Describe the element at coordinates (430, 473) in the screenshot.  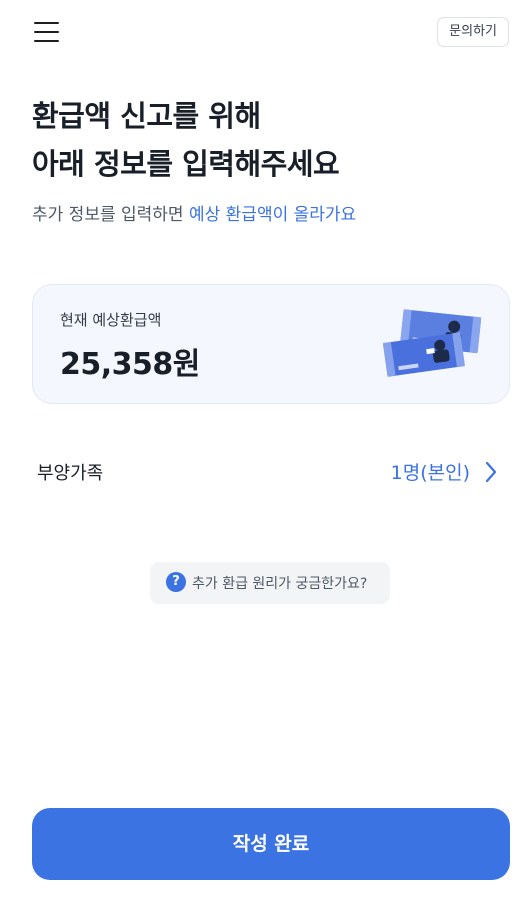
I see `dependents-value: 1명(본인)` at that location.